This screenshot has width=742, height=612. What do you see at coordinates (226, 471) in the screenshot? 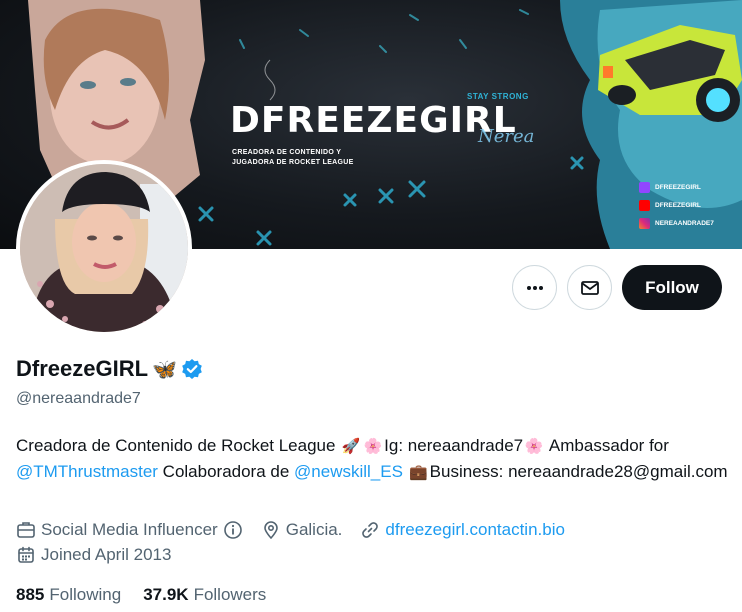
I see `bio-text: Colaboradora de` at bounding box center [226, 471].